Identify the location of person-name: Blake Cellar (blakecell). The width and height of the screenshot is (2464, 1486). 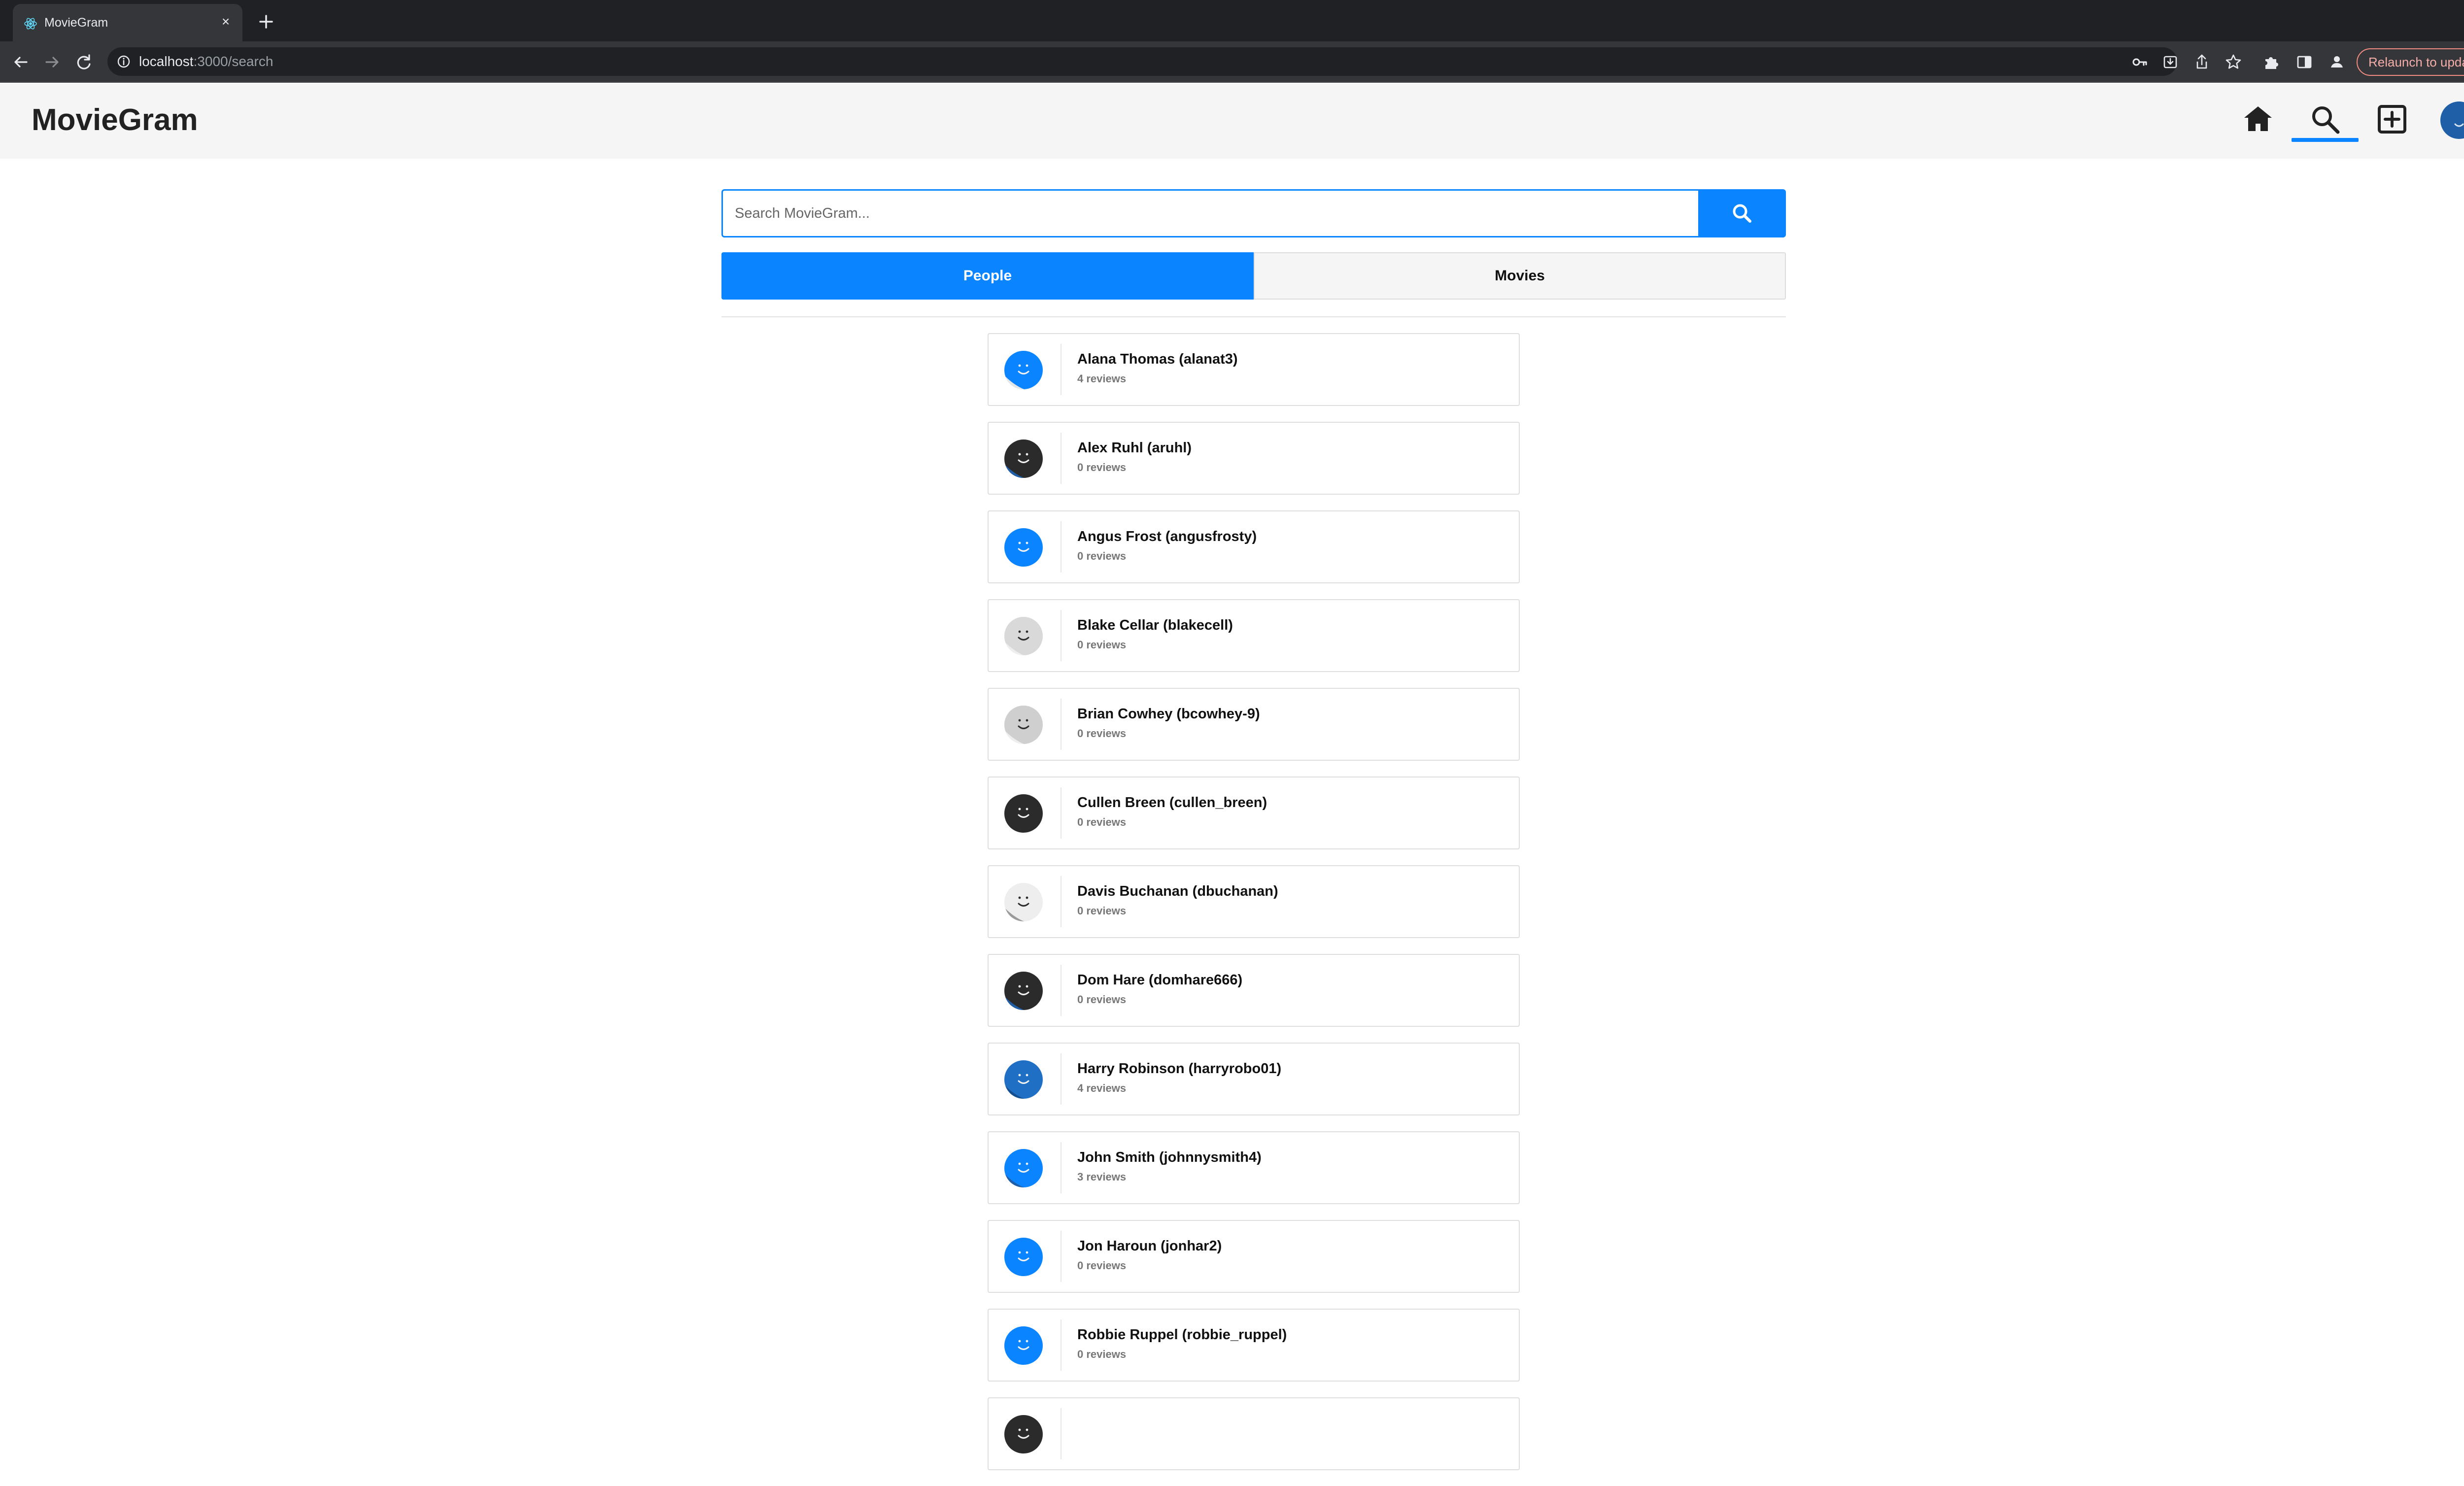
(1155, 625).